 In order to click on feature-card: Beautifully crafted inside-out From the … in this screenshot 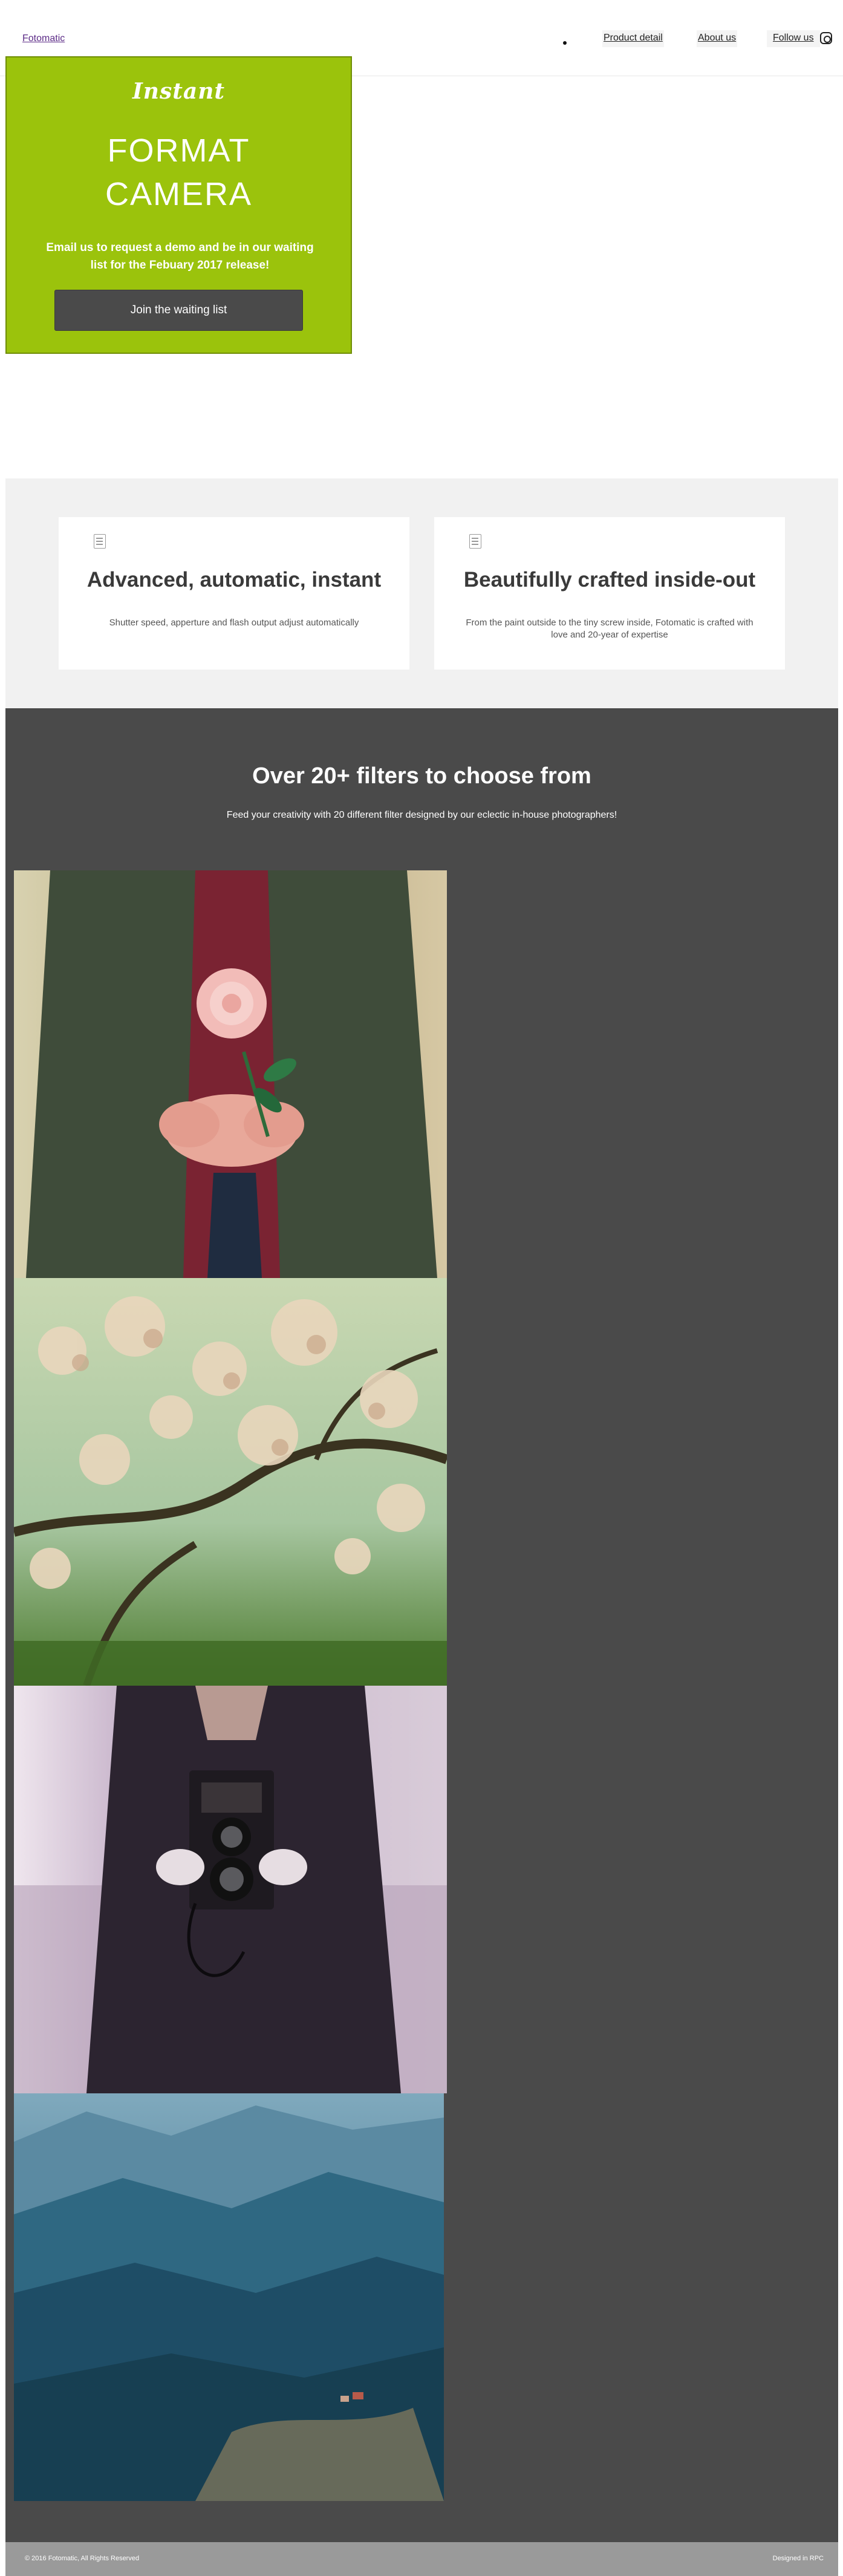, I will do `click(609, 593)`.